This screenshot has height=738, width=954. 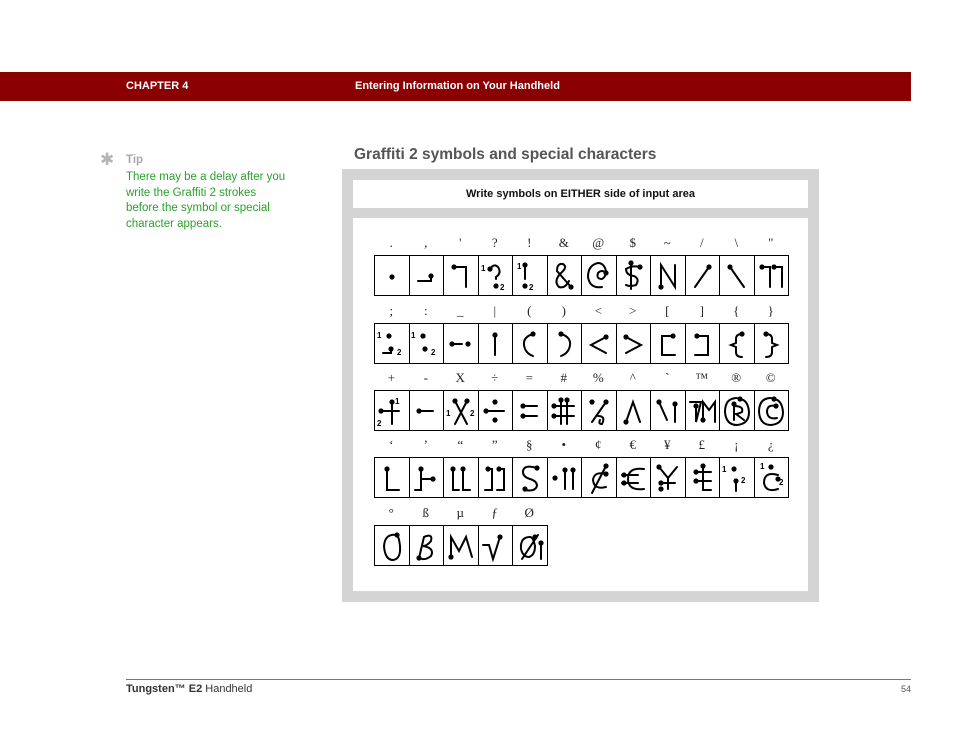 I want to click on symbol-label: (, so click(x=529, y=310).